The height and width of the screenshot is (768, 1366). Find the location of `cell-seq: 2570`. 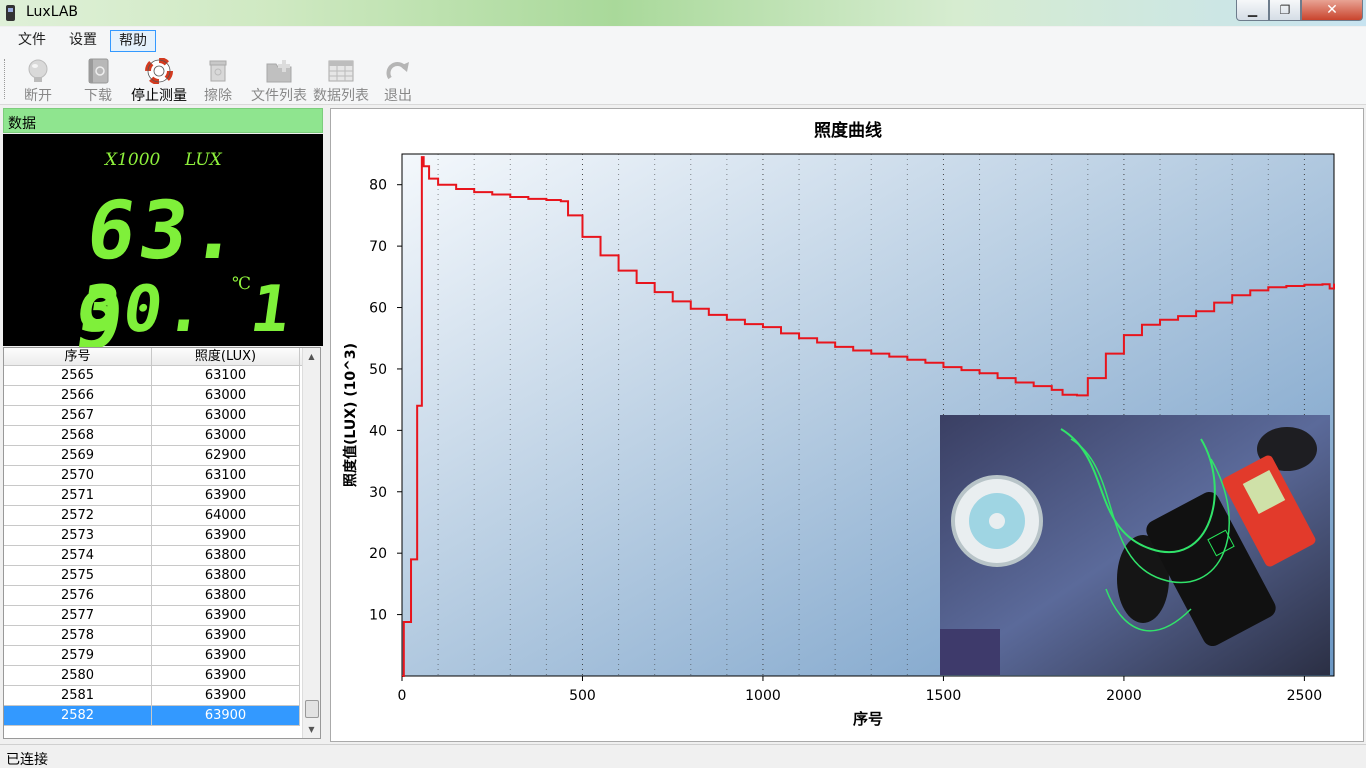

cell-seq: 2570 is located at coordinates (78, 476).